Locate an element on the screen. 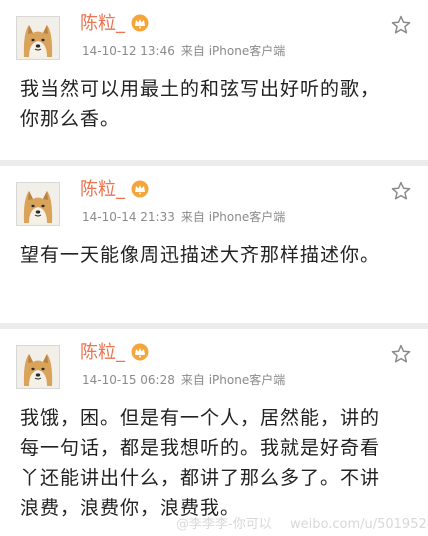  post-text: 望有一天能像周迅描述大齐那样描述你。 is located at coordinates (200, 255).